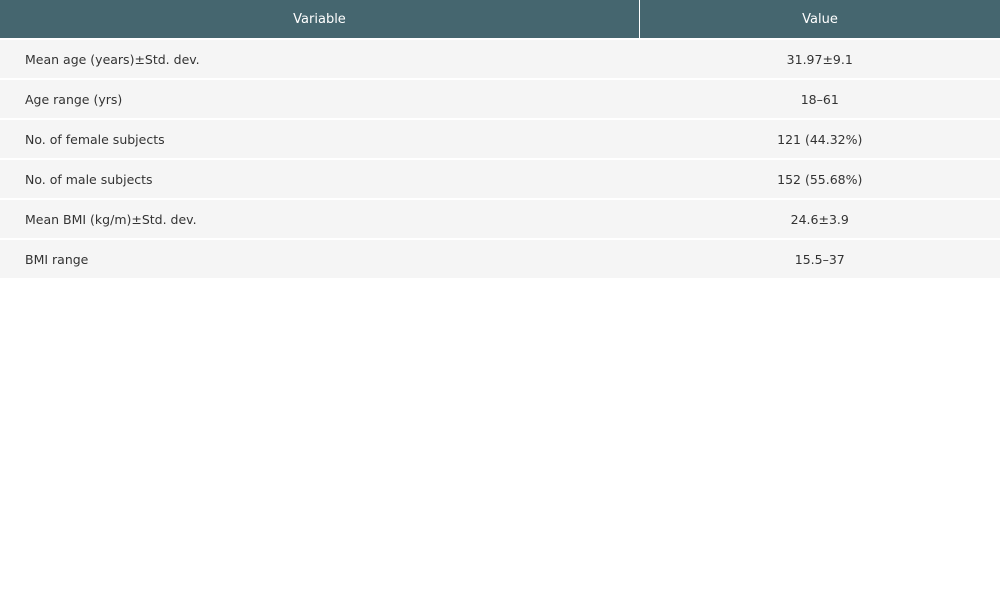  I want to click on row-value: 18–61, so click(819, 98).